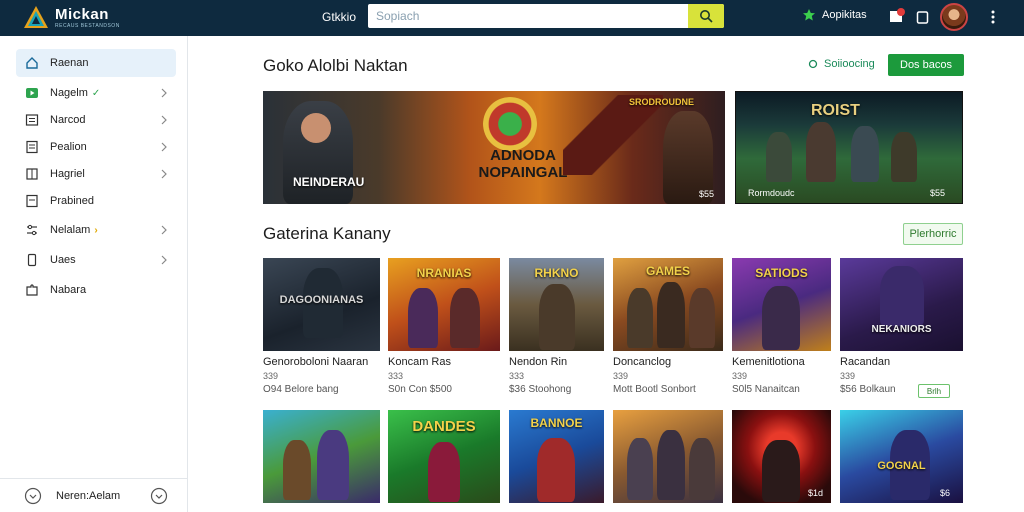  Describe the element at coordinates (844, 15) in the screenshot. I see `favorites-label: Aopikitas` at that location.